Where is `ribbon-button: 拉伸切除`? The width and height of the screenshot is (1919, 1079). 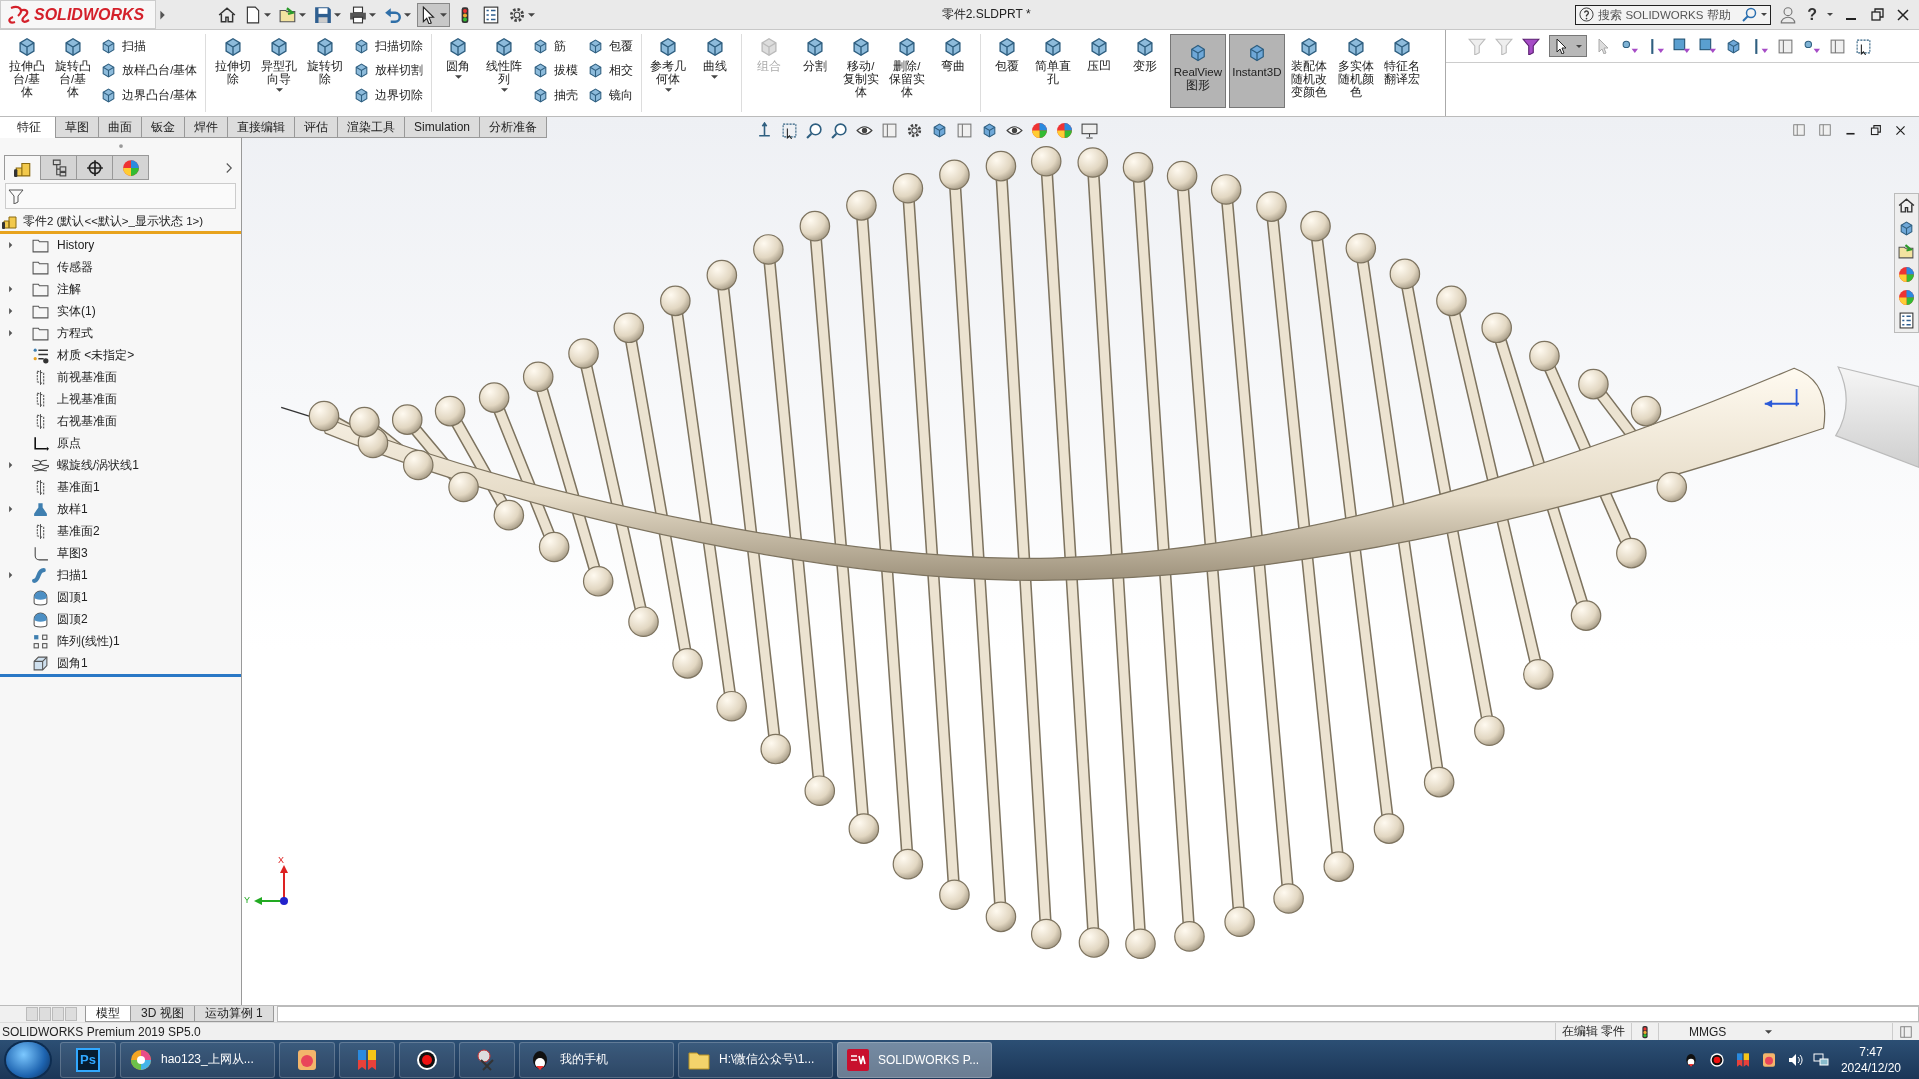 ribbon-button: 拉伸切除 is located at coordinates (233, 71).